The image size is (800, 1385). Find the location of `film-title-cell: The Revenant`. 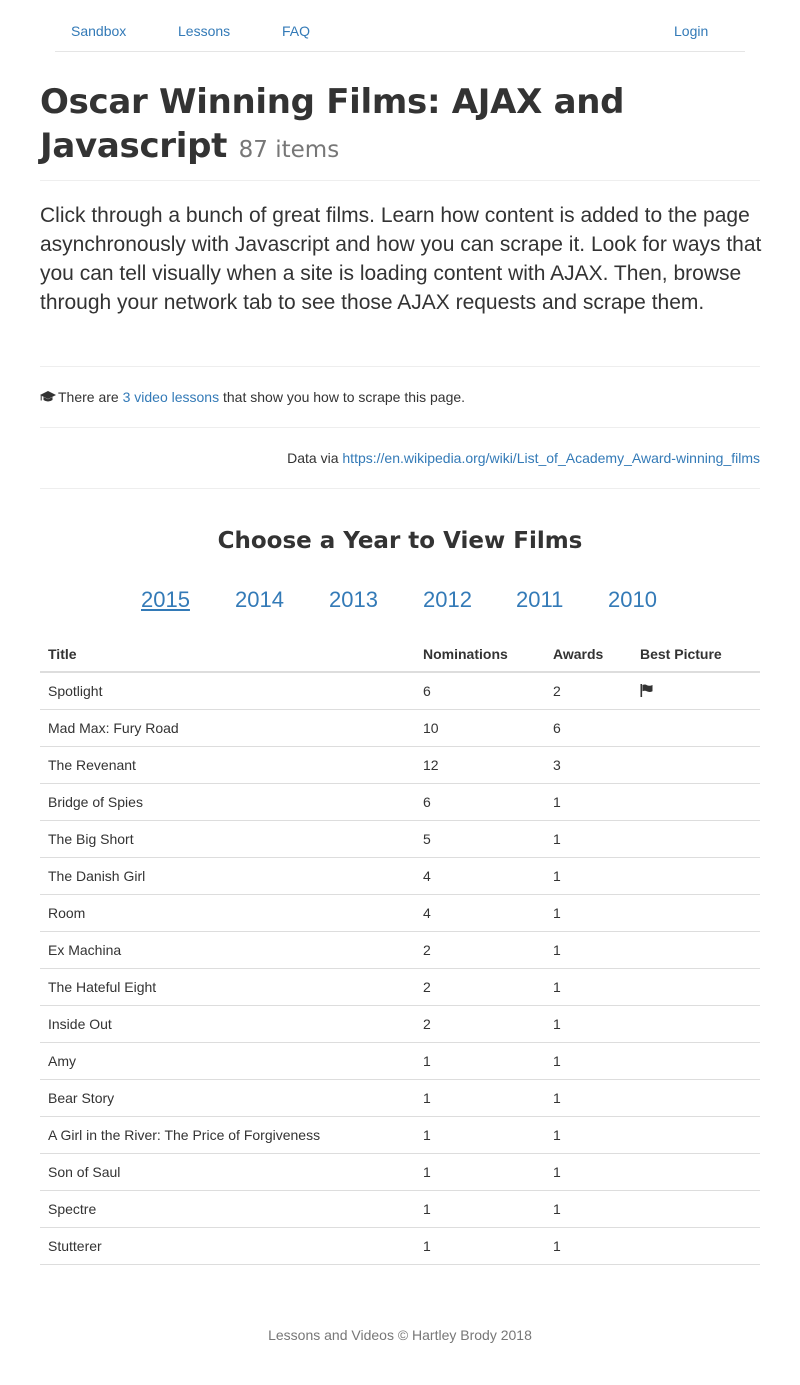

film-title-cell: The Revenant is located at coordinates (227, 765).